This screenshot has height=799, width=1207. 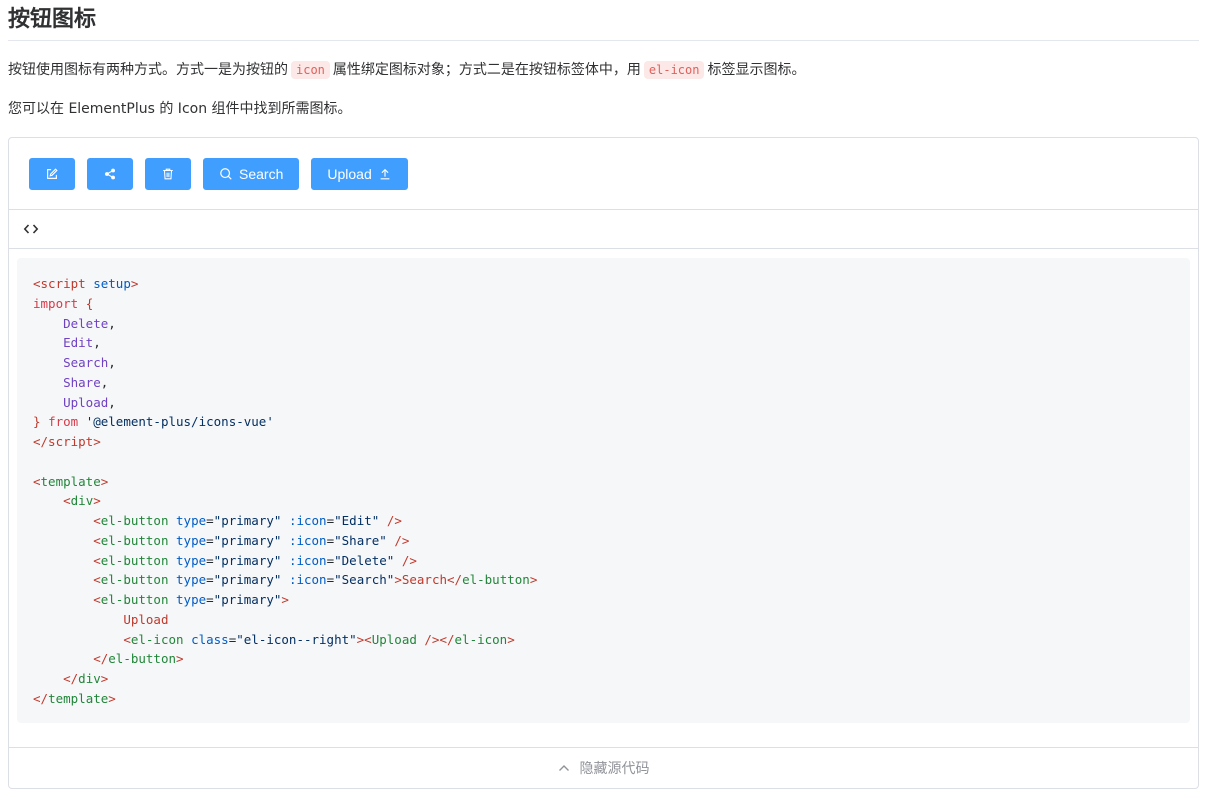 I want to click on description-2: 您可以在 ElementPlus 的 Icon 组件中找到所需图标。, so click(x=180, y=109).